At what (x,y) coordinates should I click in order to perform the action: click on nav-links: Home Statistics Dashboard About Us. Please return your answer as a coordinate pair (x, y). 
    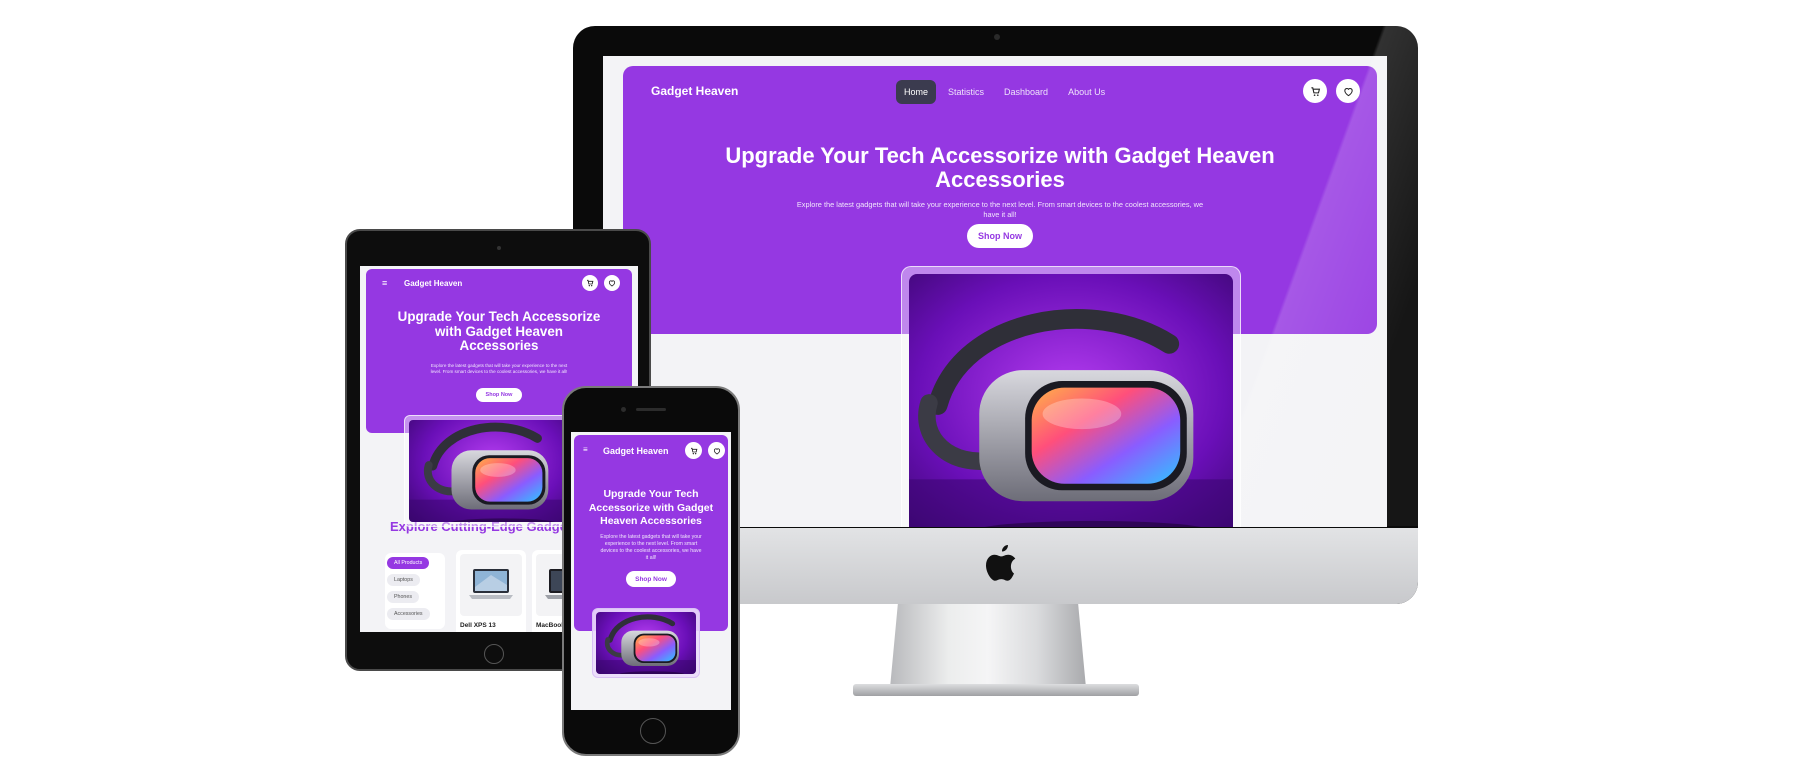
    Looking at the image, I should click on (1004, 92).